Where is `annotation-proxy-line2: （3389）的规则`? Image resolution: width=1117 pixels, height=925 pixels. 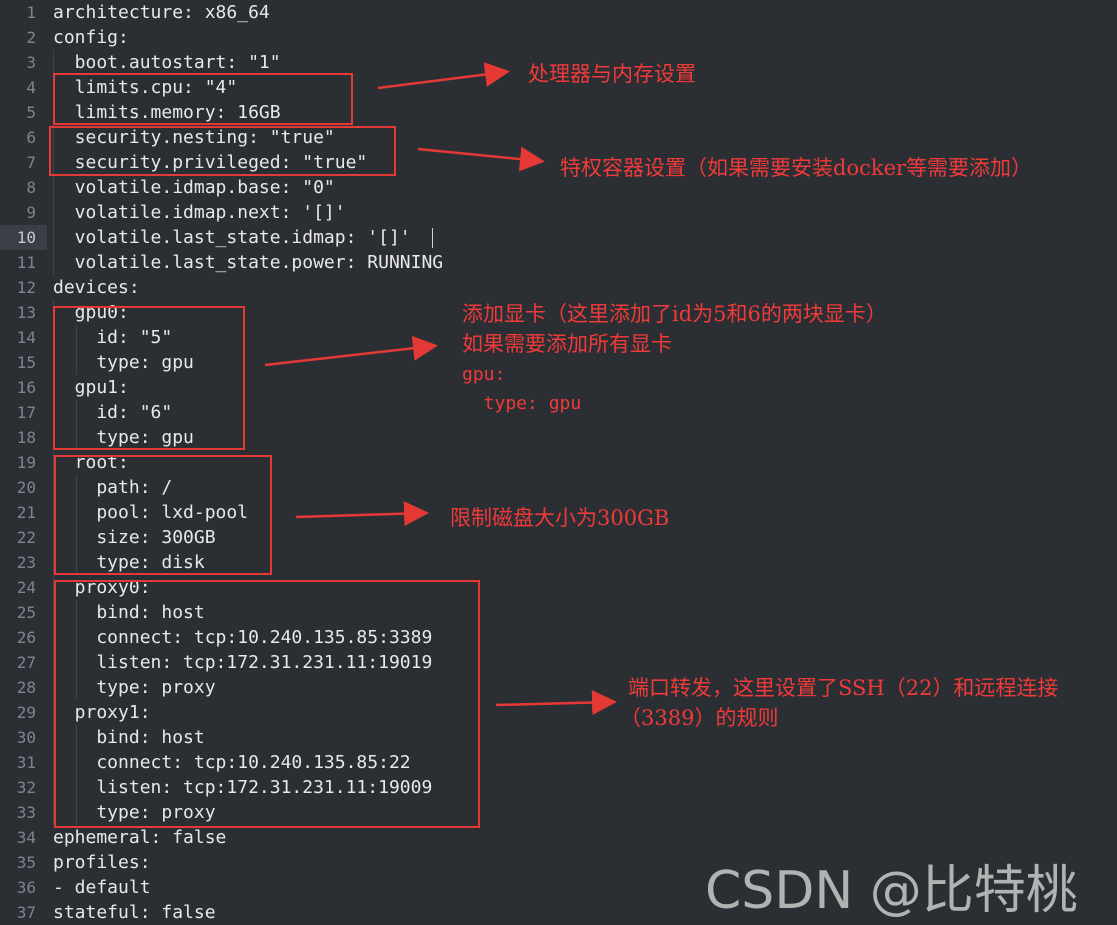 annotation-proxy-line2: （3389）的规则 is located at coordinates (699, 718).